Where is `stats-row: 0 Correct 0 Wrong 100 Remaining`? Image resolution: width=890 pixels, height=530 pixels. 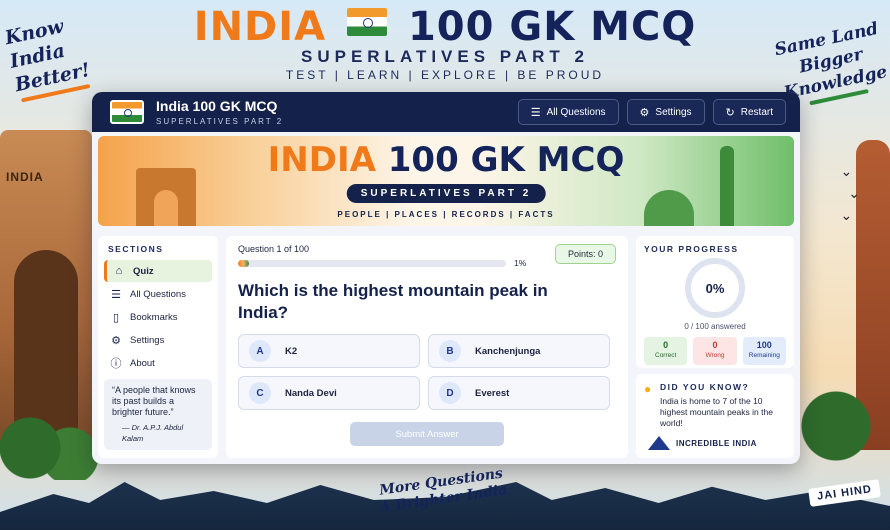
stats-row: 0 Correct 0 Wrong 100 Remaining is located at coordinates (715, 351).